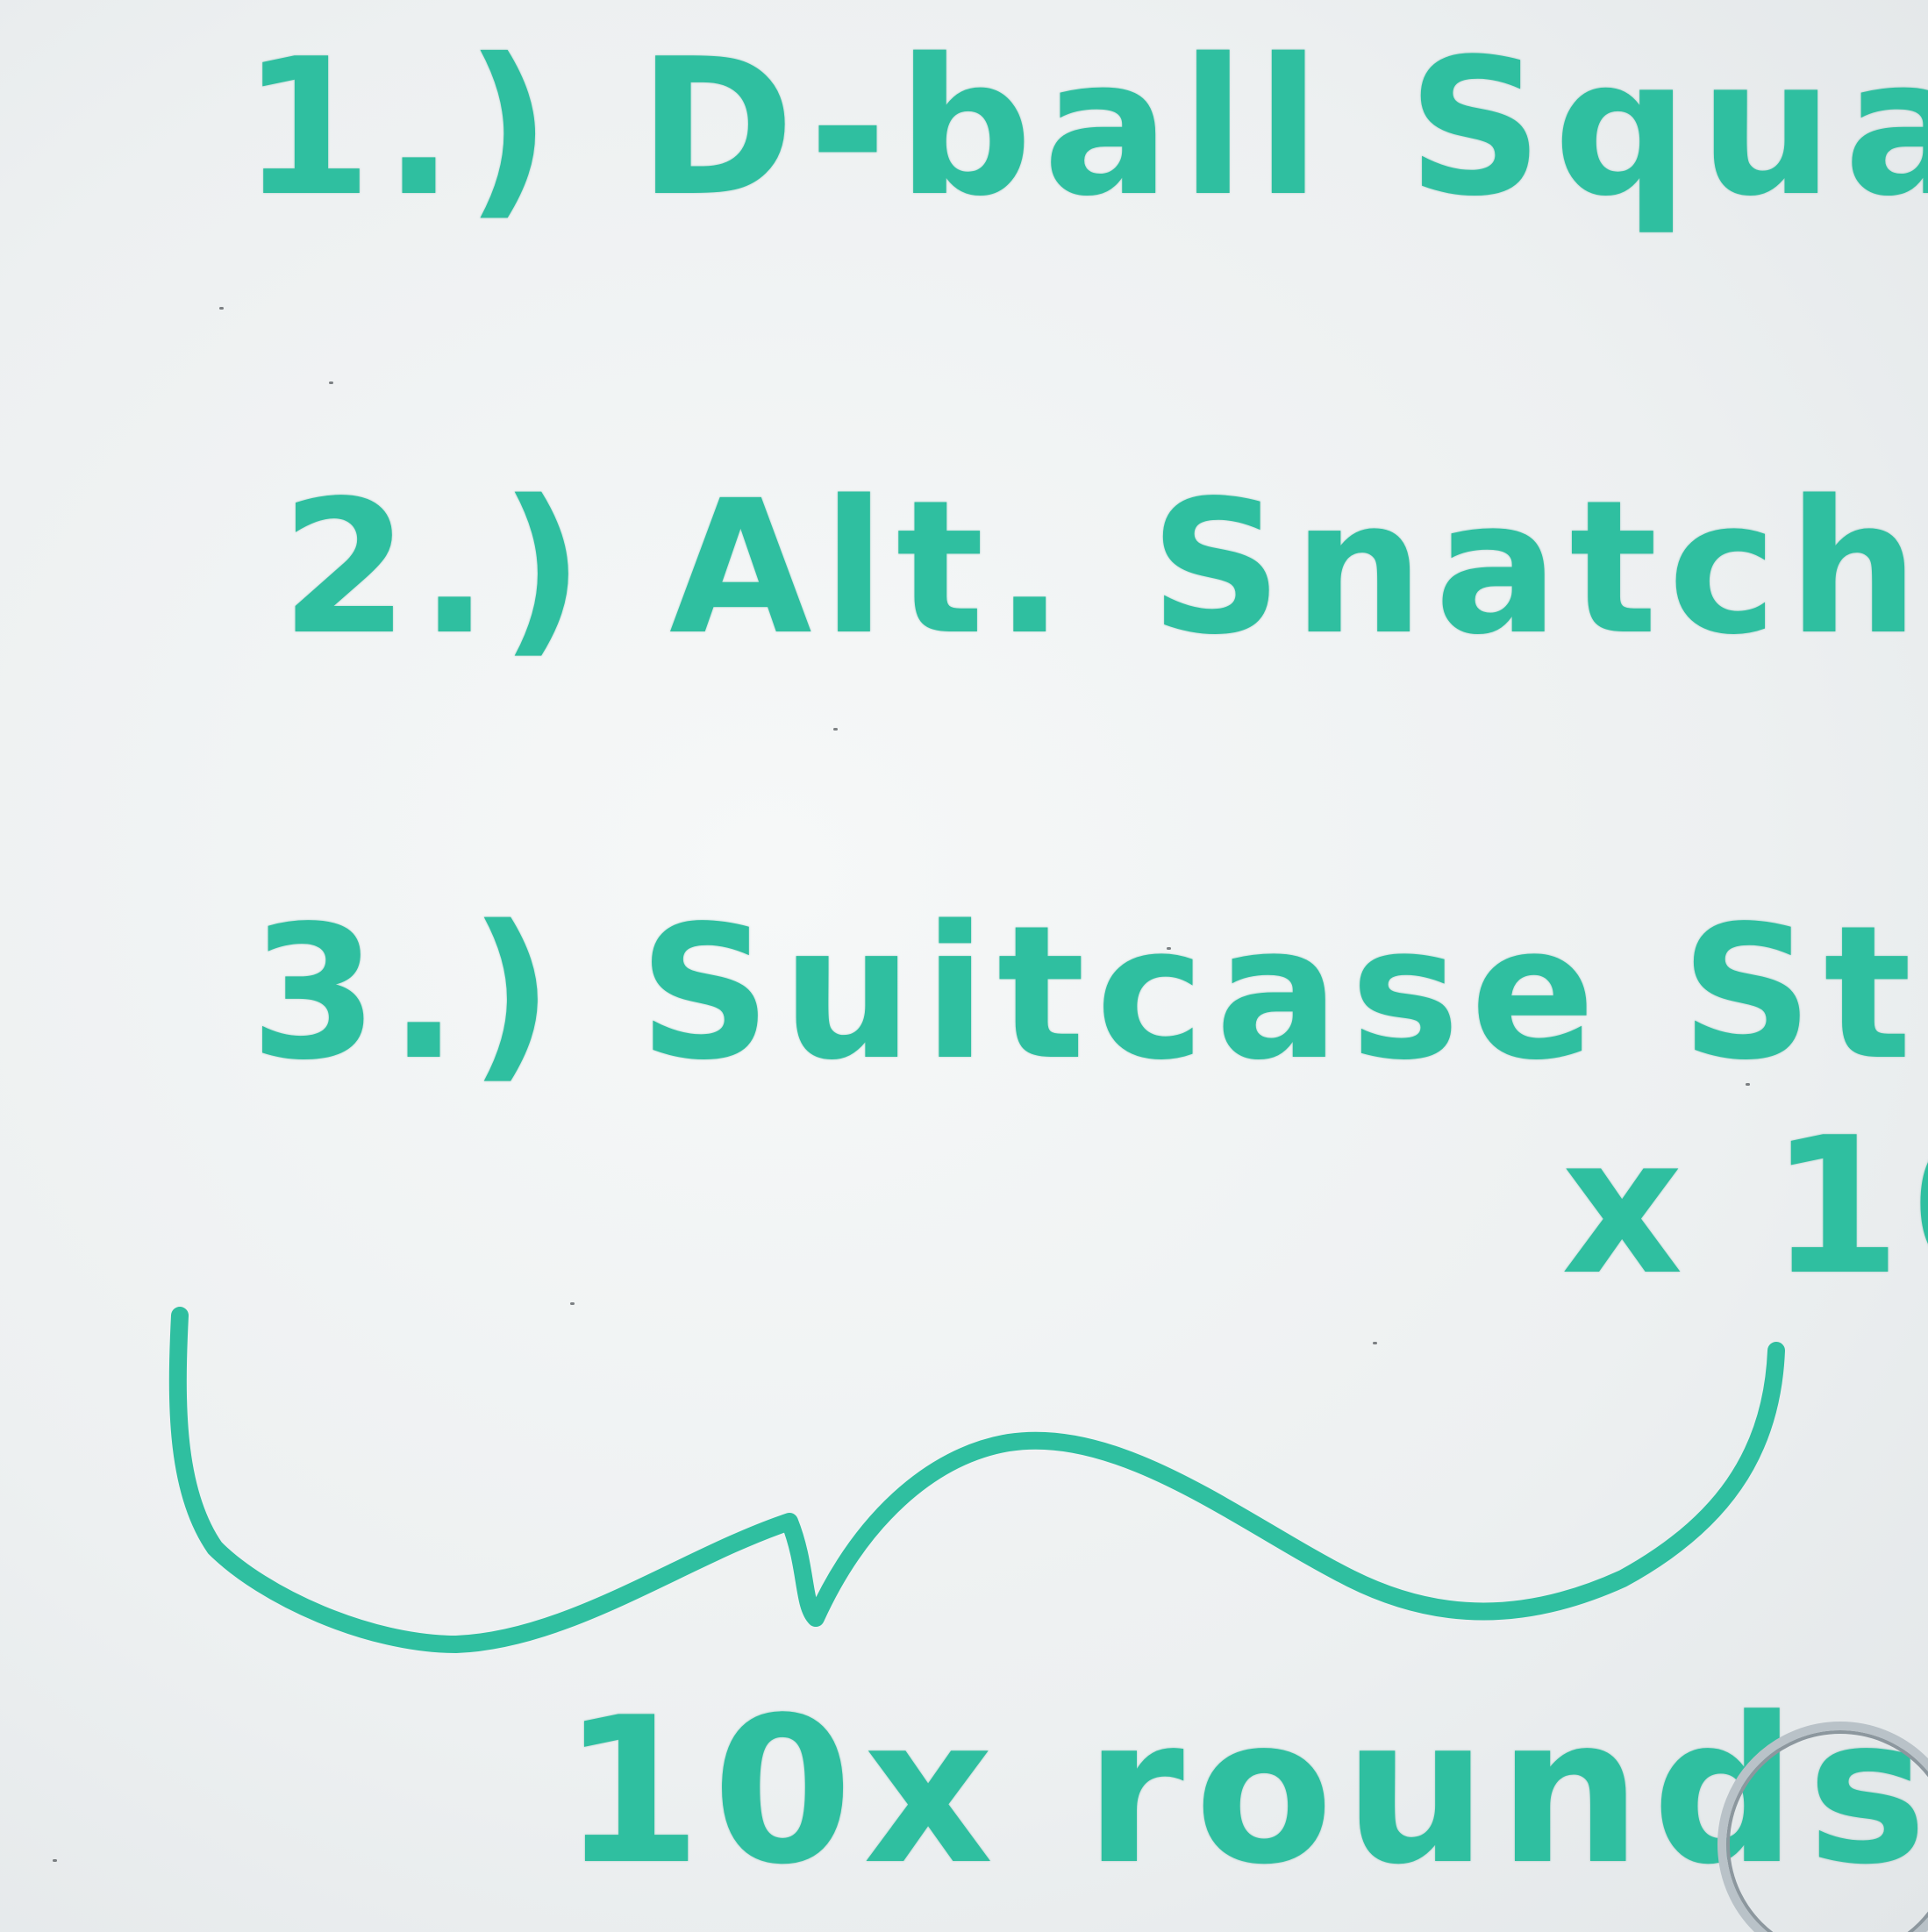 The height and width of the screenshot is (1932, 1928). Describe the element at coordinates (1744, 1206) in the screenshot. I see `exercise-3-reps: x 10` at that location.